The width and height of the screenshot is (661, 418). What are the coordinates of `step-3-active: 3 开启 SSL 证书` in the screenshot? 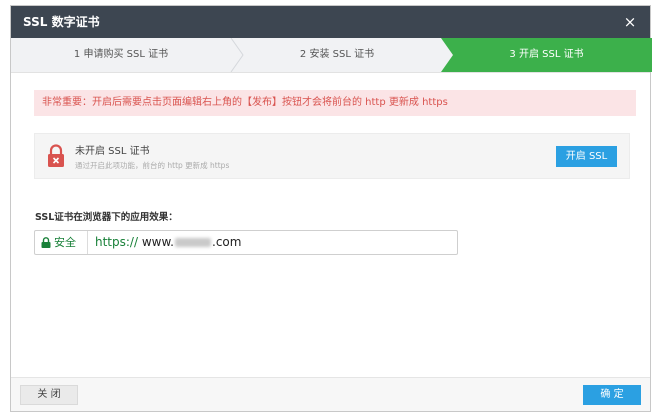 It's located at (546, 54).